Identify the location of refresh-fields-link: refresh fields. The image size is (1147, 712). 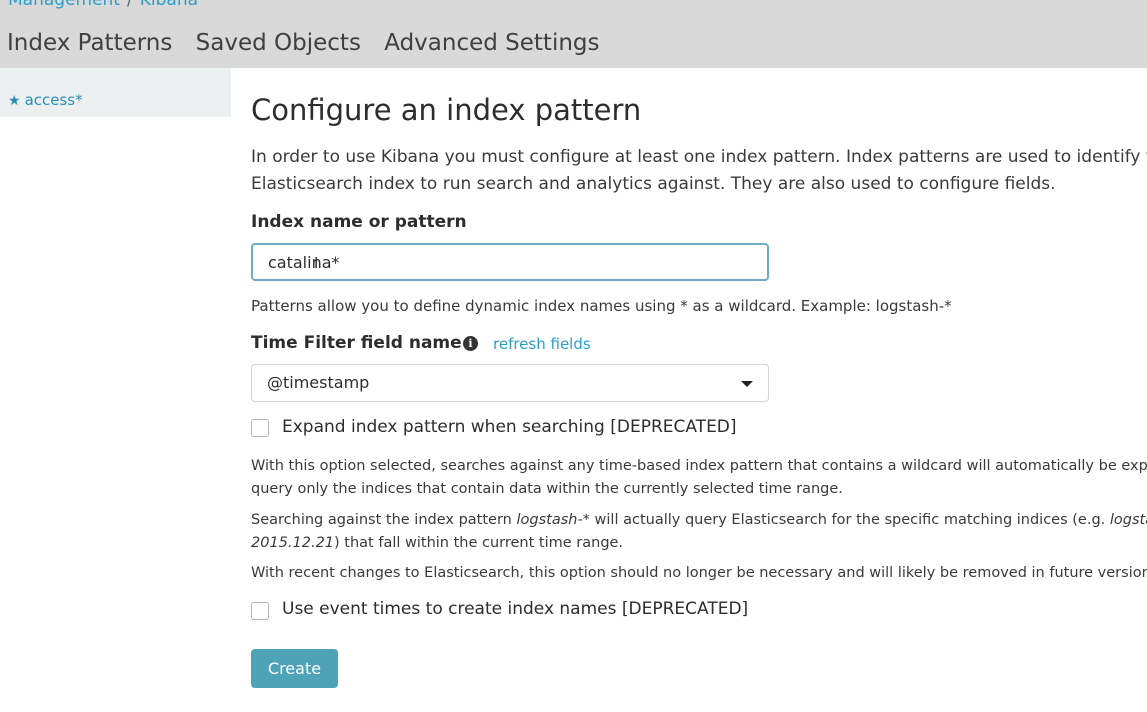
(542, 344).